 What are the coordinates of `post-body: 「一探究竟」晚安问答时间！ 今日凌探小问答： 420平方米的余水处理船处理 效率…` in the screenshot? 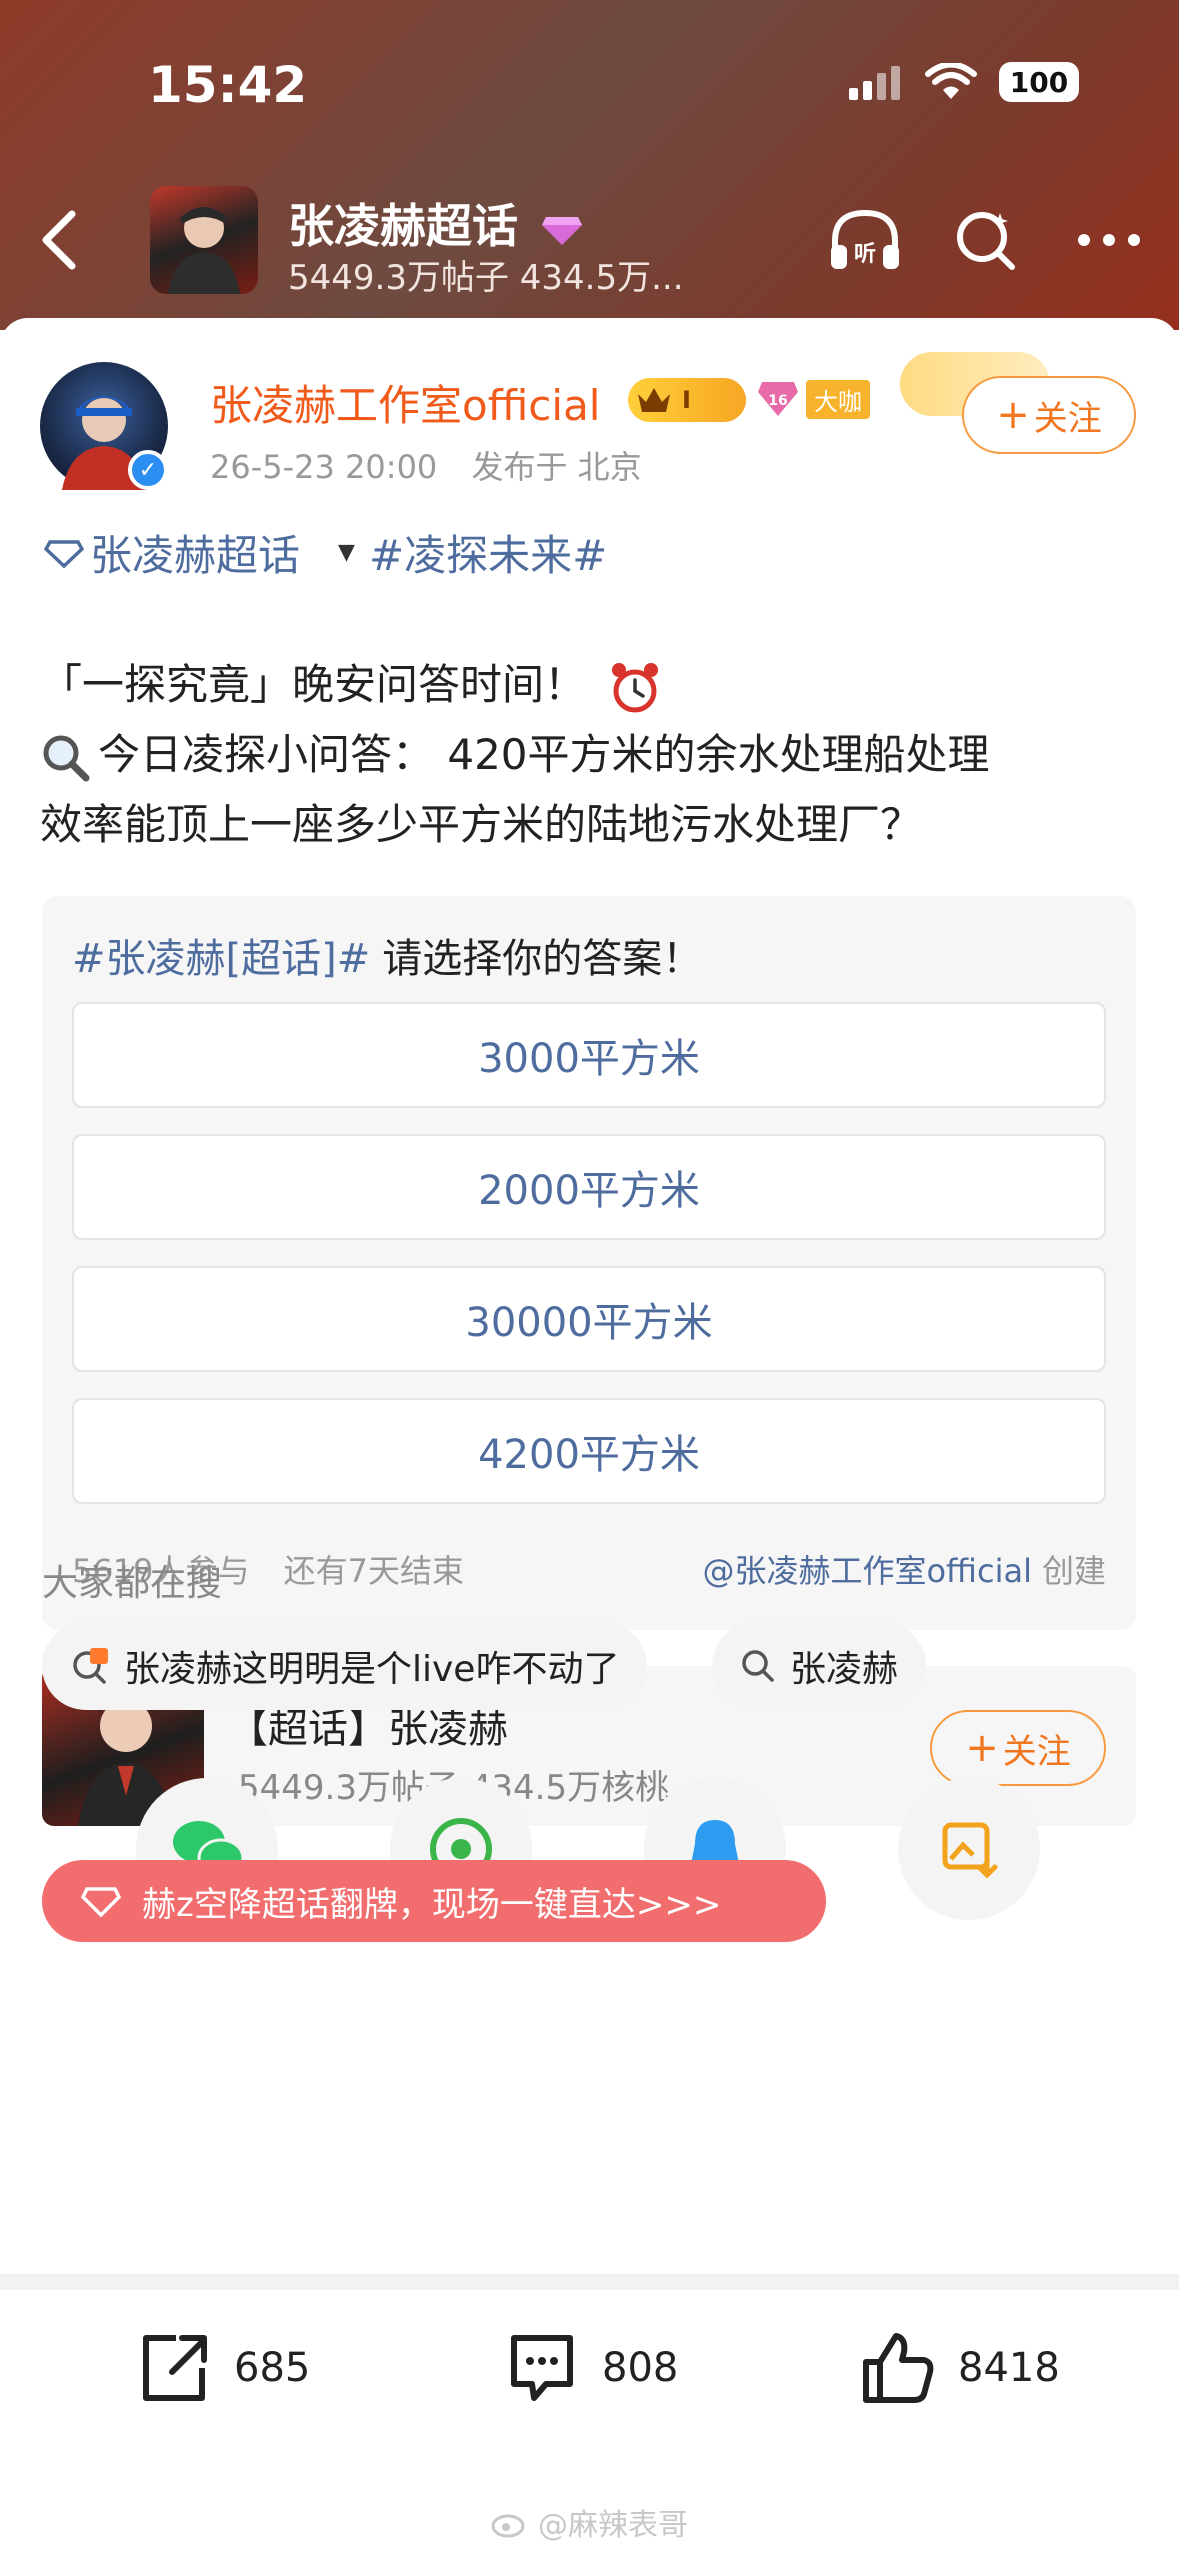 It's located at (595, 755).